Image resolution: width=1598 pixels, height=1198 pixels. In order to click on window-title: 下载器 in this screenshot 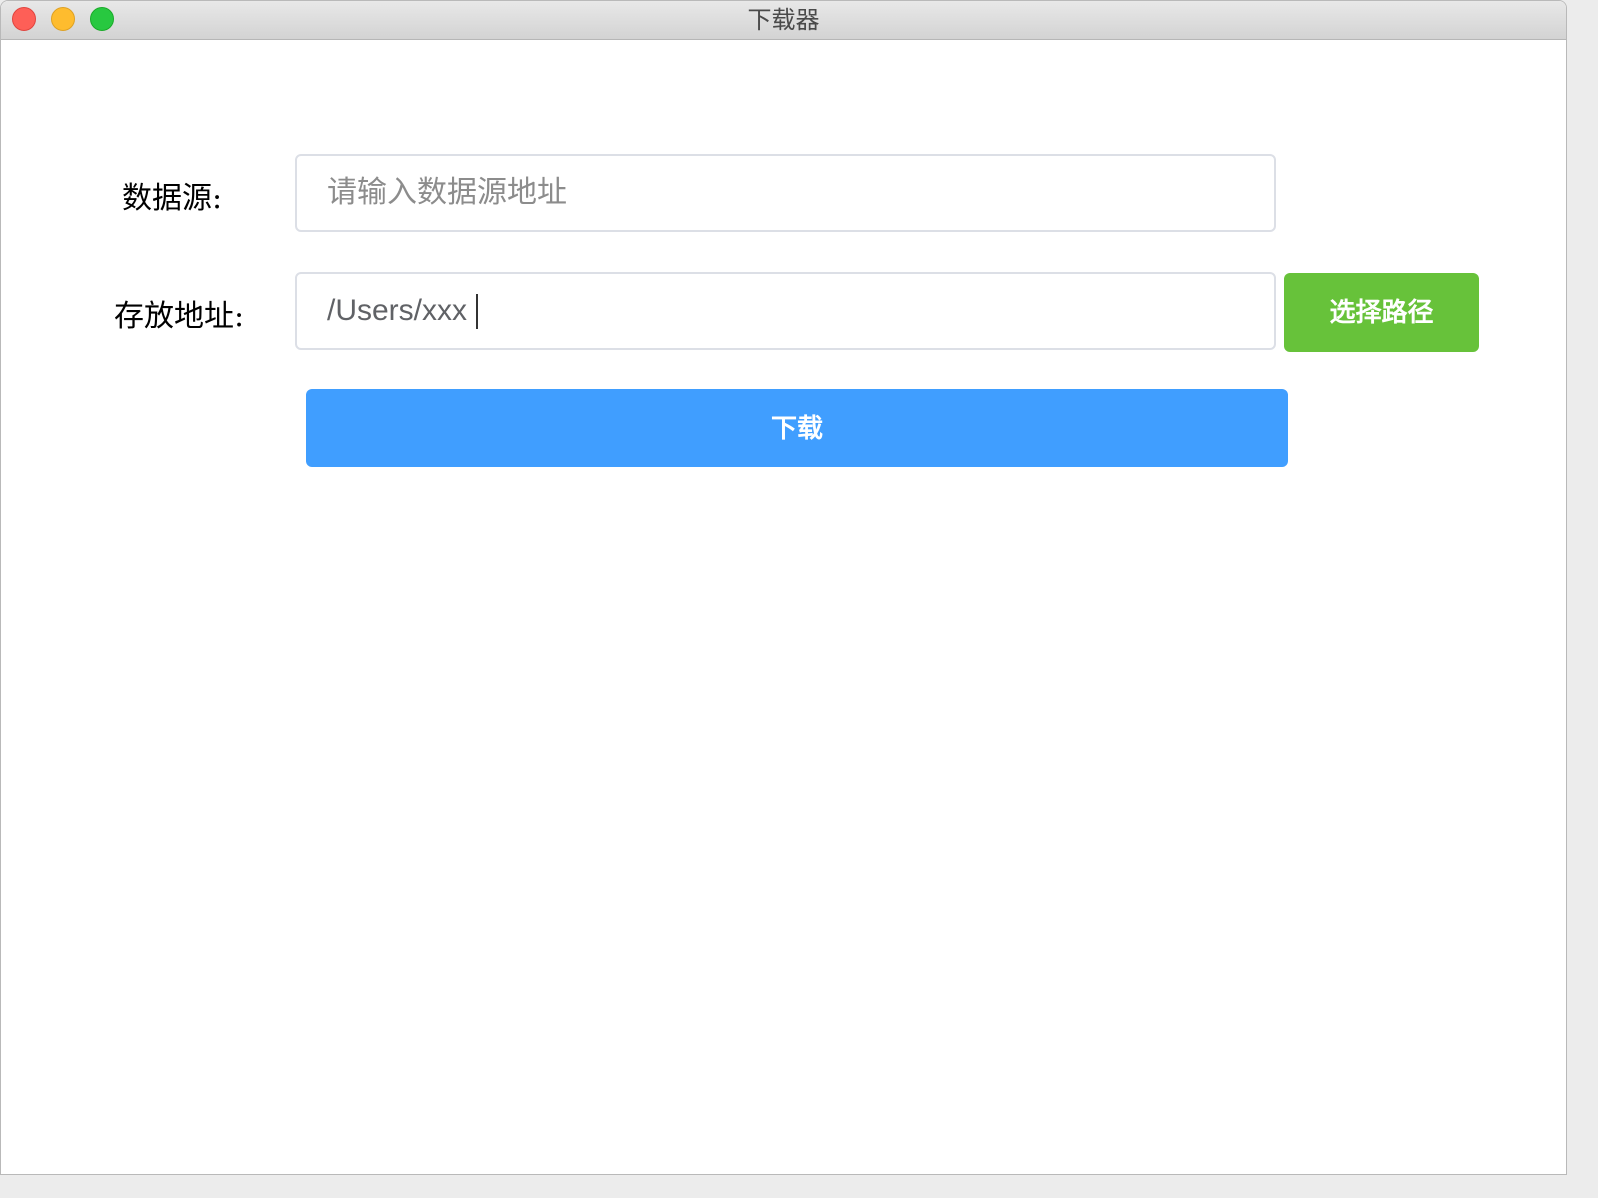, I will do `click(783, 20)`.